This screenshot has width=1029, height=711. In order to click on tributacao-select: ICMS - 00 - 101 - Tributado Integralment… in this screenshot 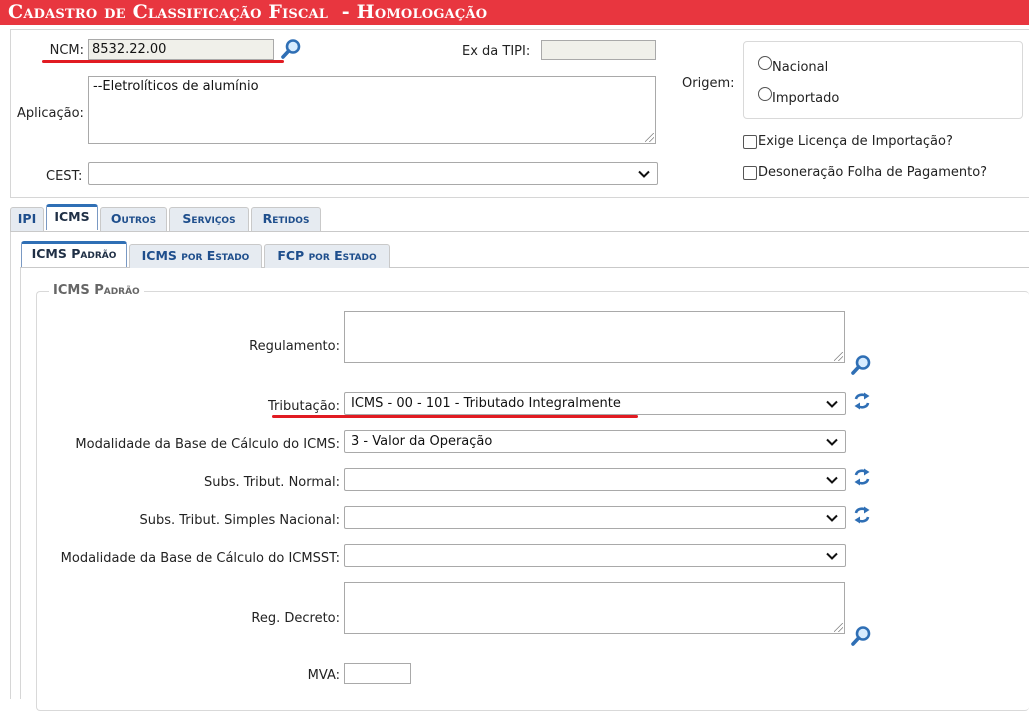, I will do `click(595, 403)`.